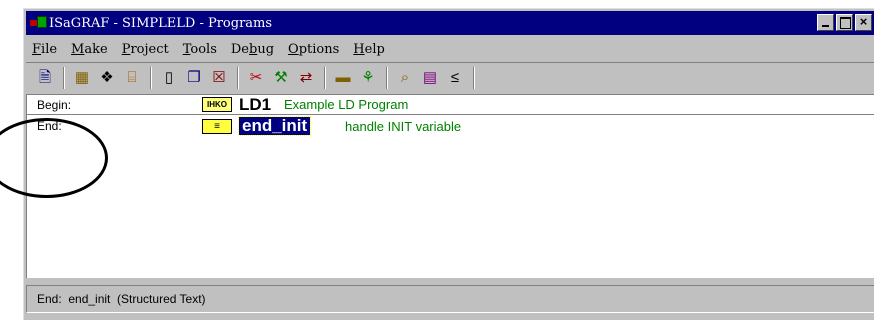 Image resolution: width=874 pixels, height=323 pixels. I want to click on search-icon: ⌕, so click(405, 78).